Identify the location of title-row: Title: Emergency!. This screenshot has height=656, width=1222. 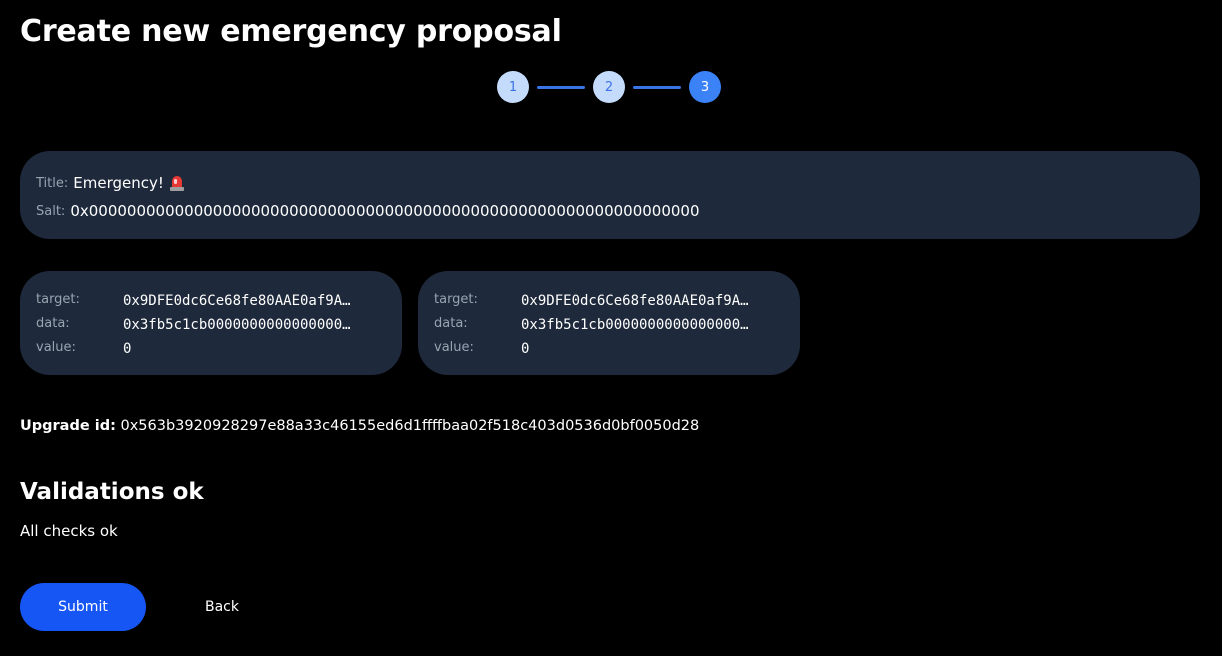
(610, 183).